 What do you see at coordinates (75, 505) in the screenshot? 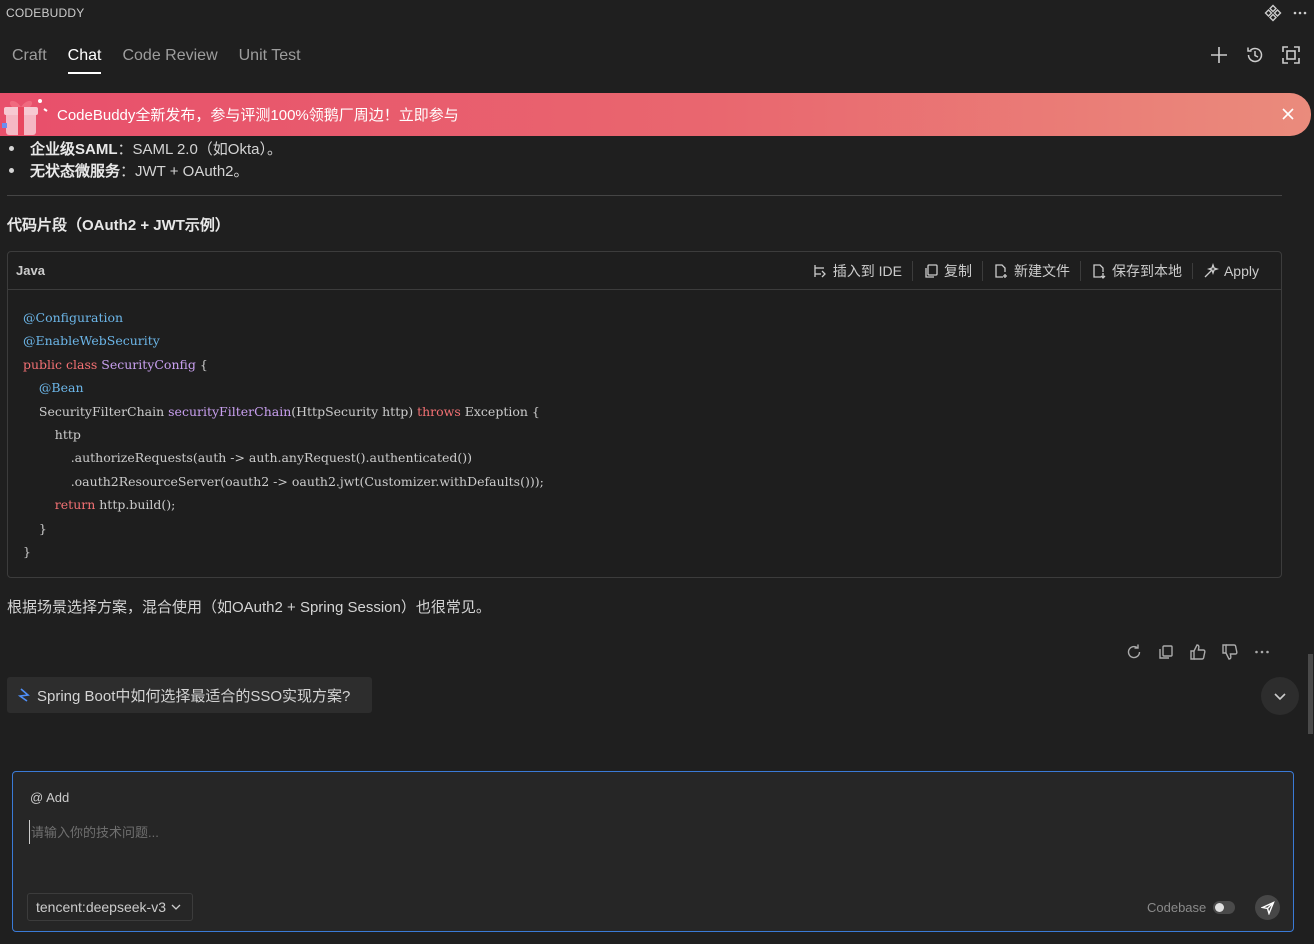
I see `code-keyword: return` at bounding box center [75, 505].